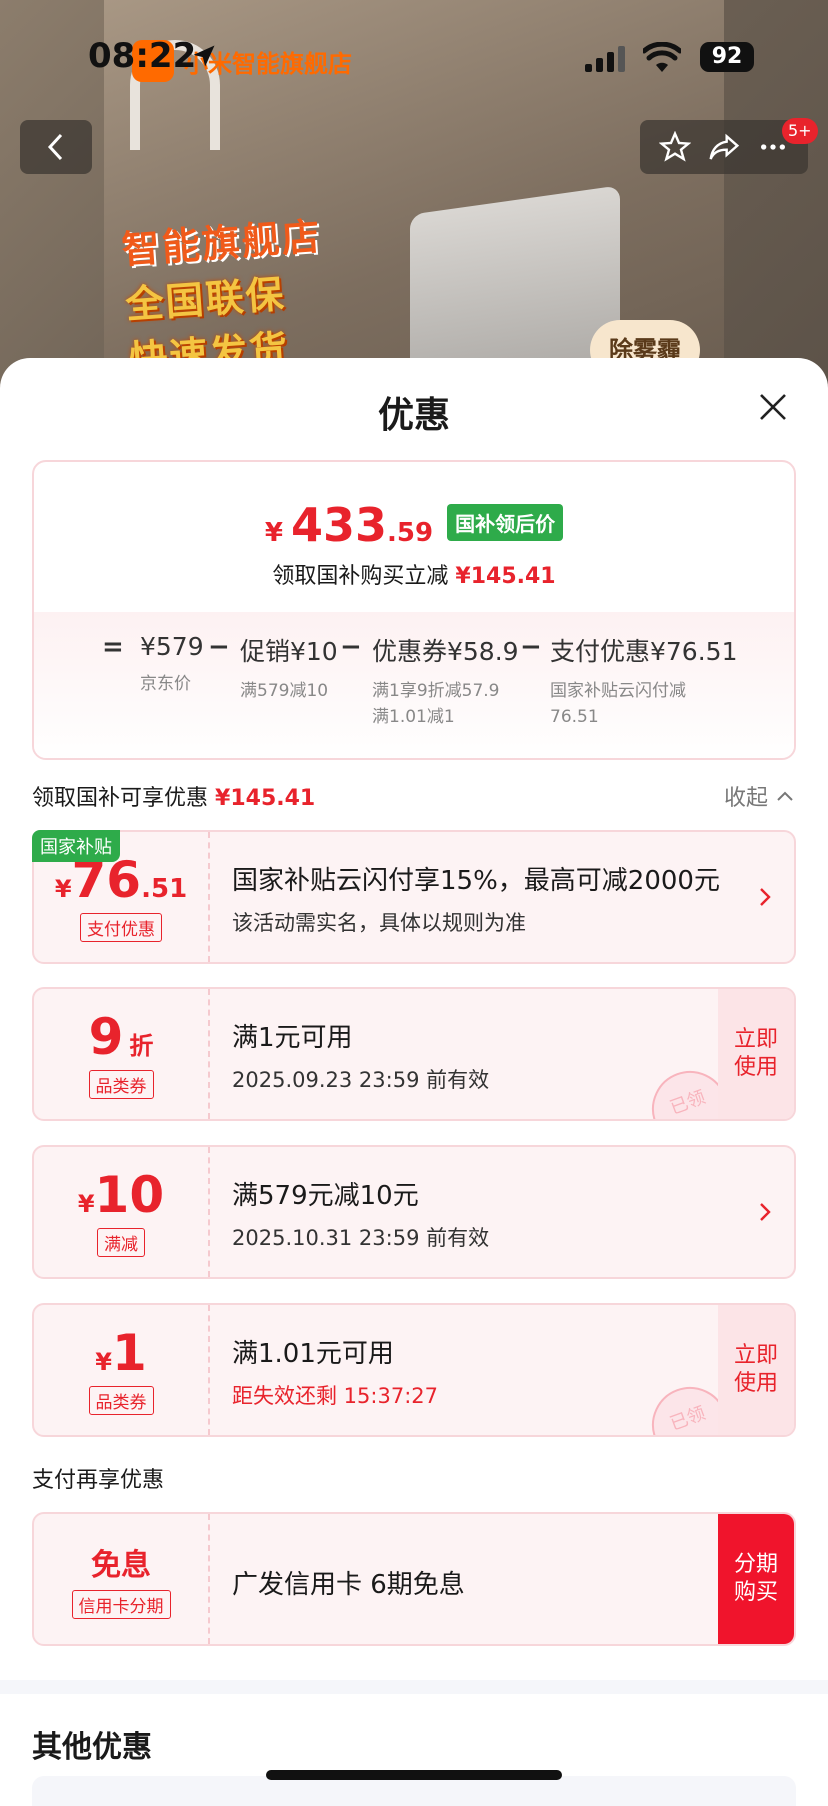 The width and height of the screenshot is (828, 1806). I want to click on formula-sub: 满579减10, so click(284, 691).